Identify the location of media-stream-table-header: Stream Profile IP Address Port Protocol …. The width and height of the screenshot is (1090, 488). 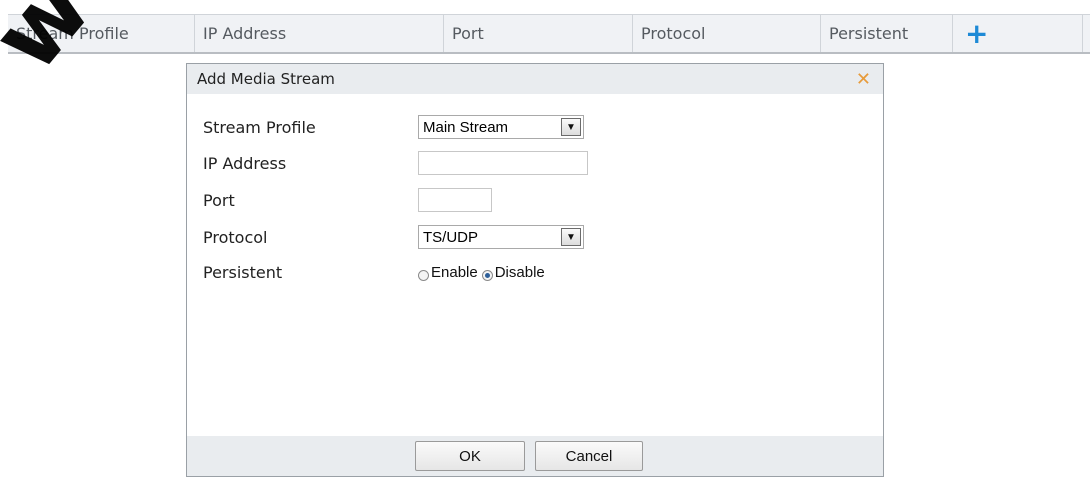
(549, 34).